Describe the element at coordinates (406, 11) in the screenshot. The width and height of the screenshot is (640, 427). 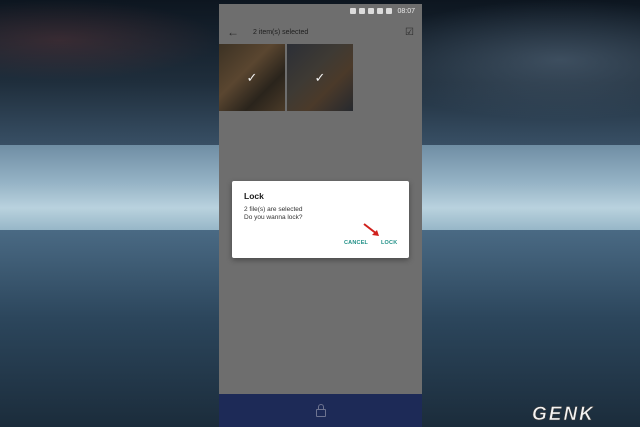
I see `status-time: 08:07` at that location.